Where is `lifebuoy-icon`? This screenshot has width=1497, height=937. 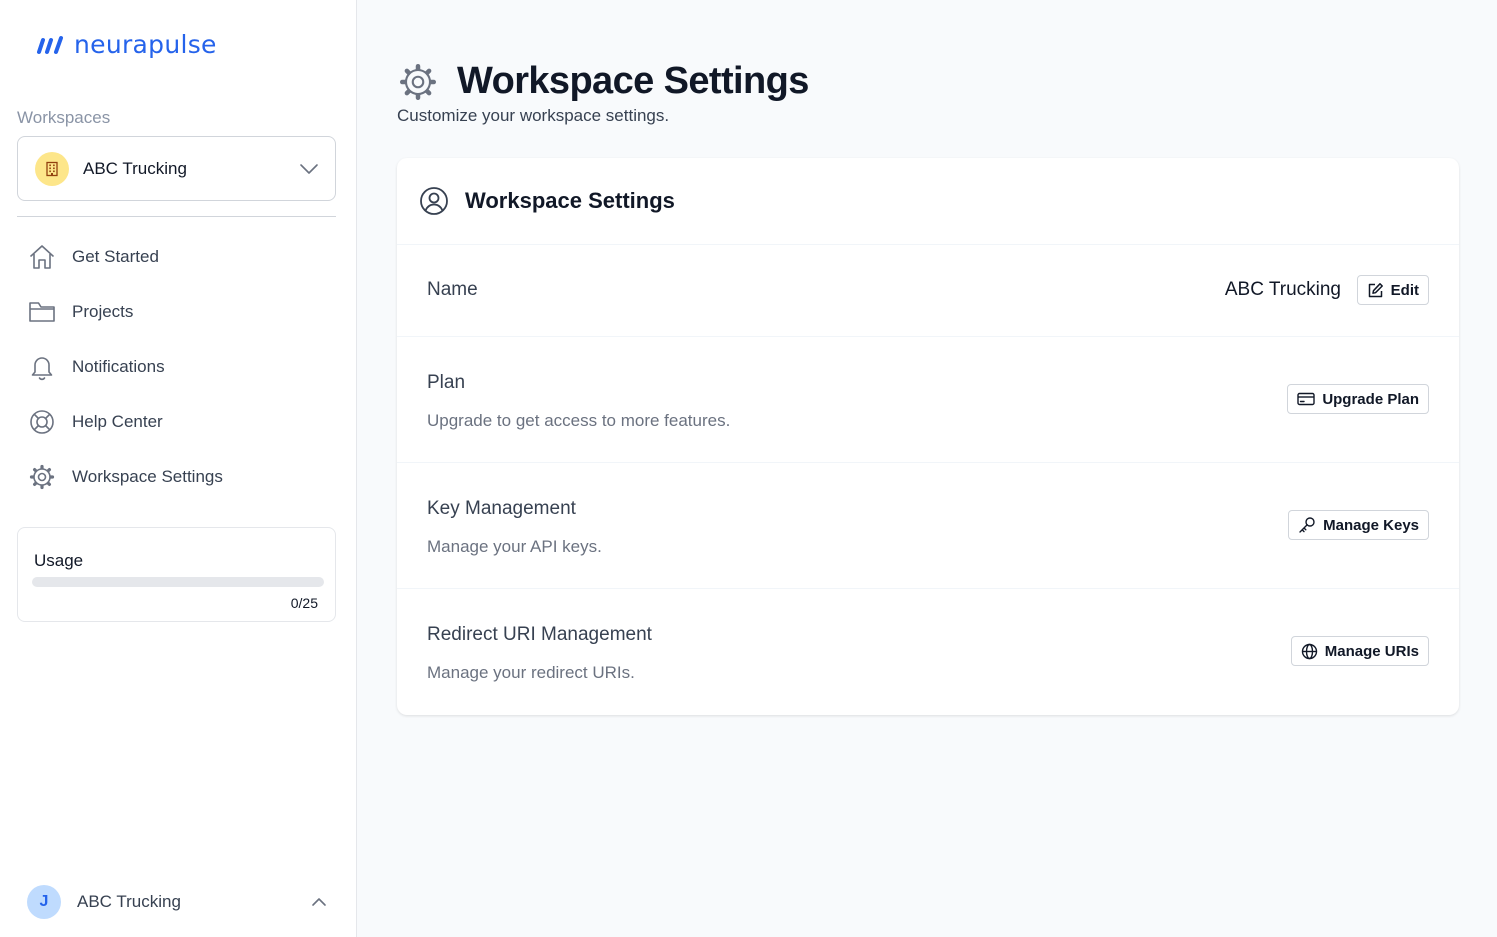 lifebuoy-icon is located at coordinates (42, 422).